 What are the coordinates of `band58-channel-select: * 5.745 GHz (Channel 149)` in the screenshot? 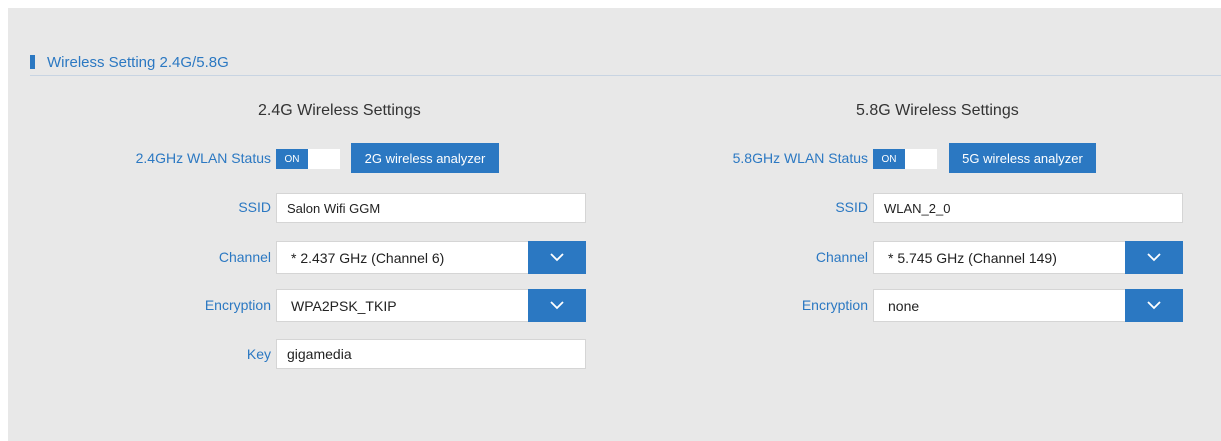 It's located at (1028, 257).